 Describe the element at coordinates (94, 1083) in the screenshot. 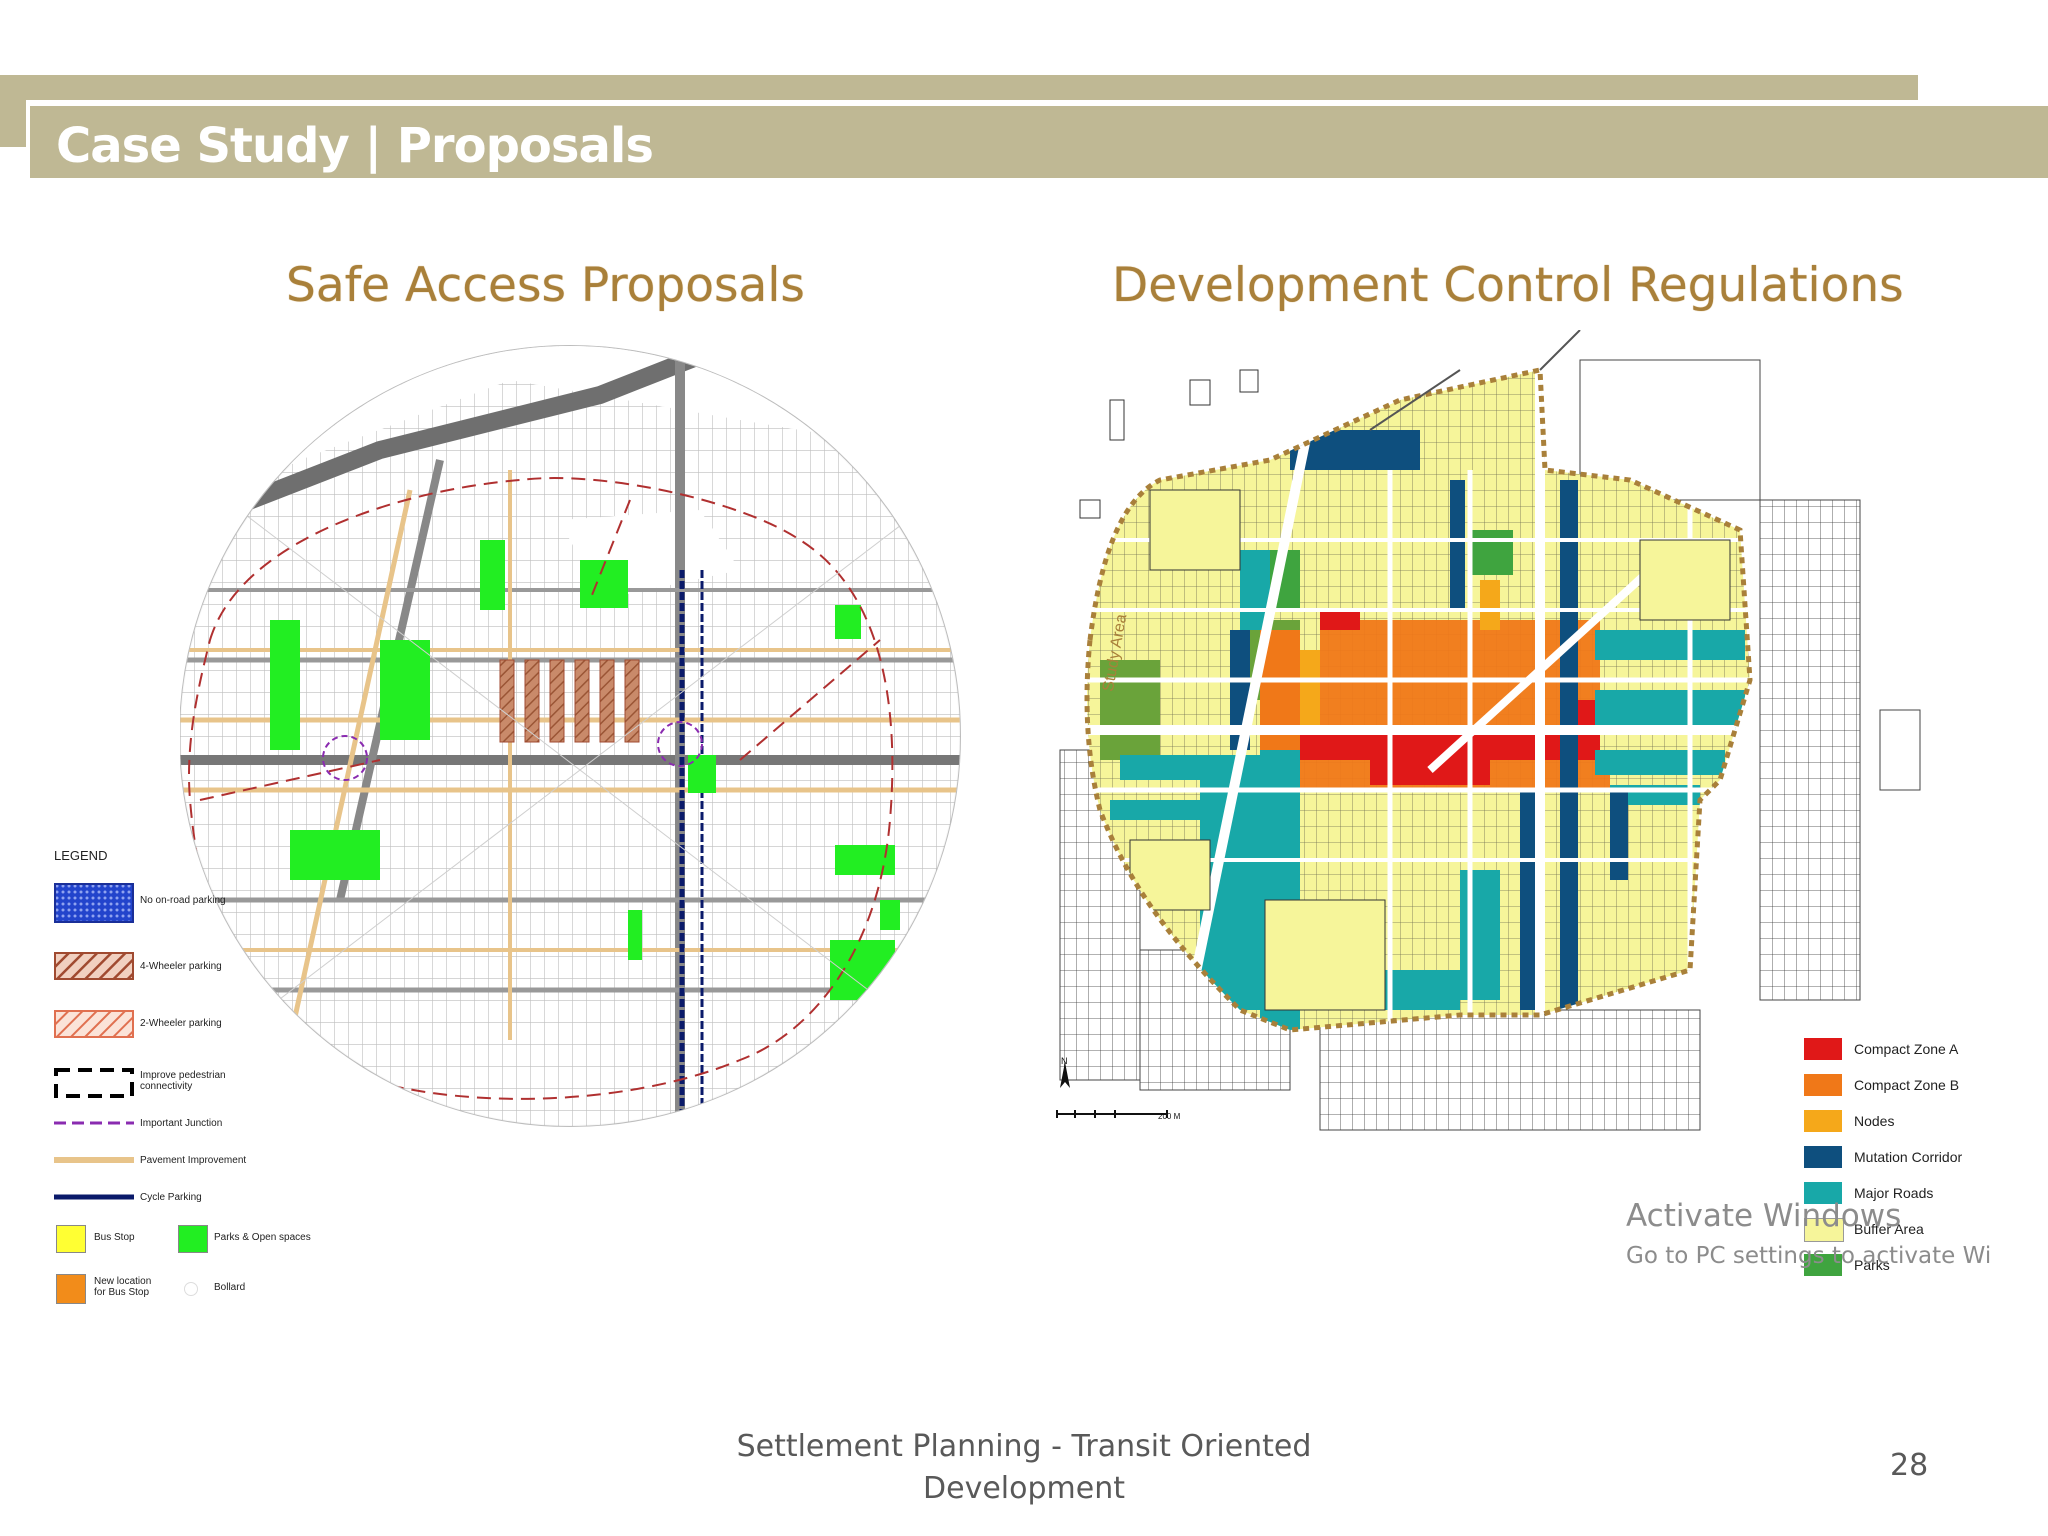

I see `legend-swatch-pedestrian` at that location.